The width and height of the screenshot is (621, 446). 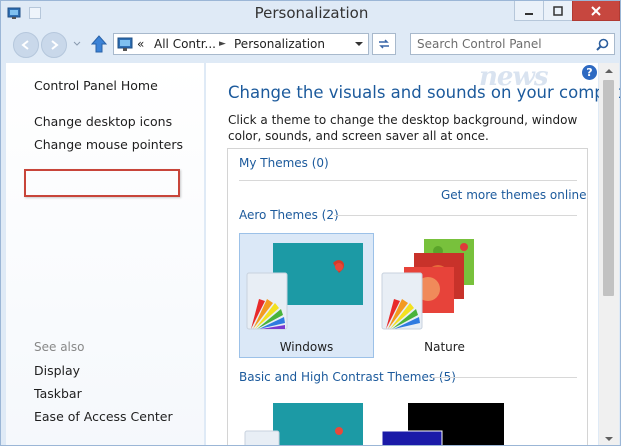 I want to click on caption-buttons, so click(x=567, y=11).